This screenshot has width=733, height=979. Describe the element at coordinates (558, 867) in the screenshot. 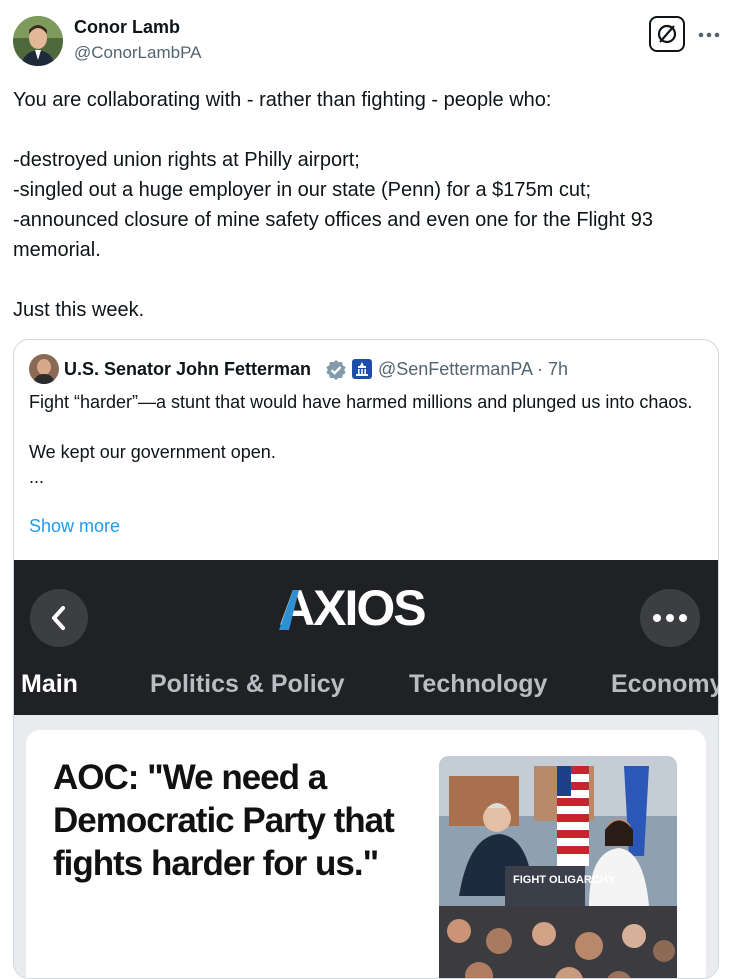

I see `article-photo: FIGHT OLIGARCHY` at that location.